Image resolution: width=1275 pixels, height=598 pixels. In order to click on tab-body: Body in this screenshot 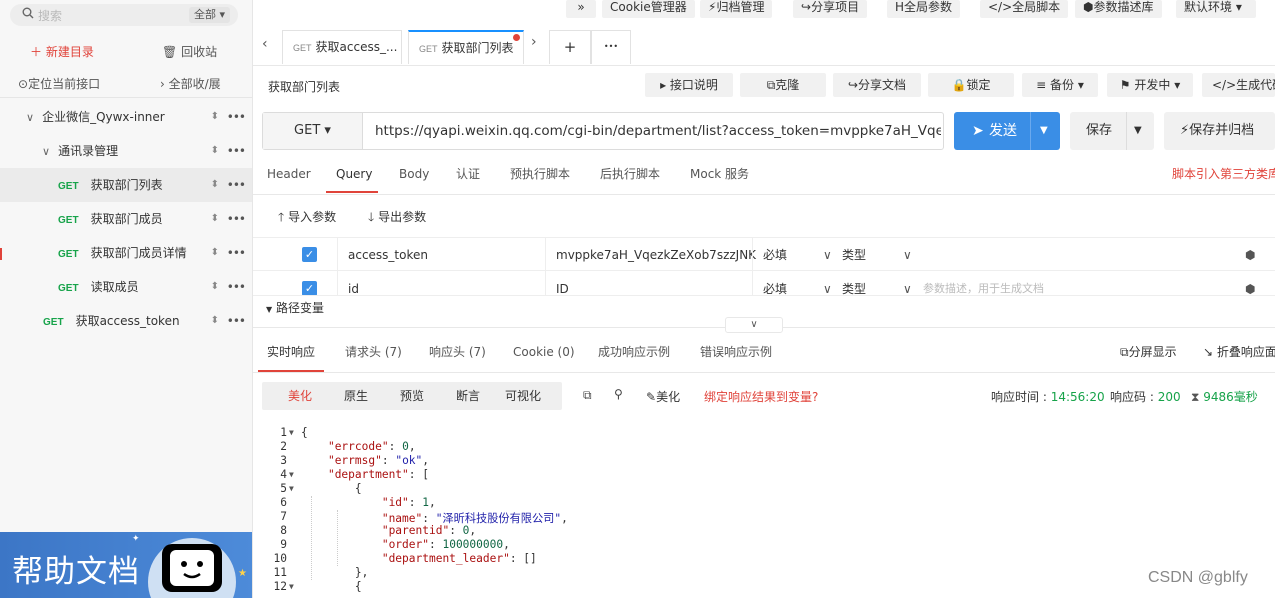, I will do `click(414, 174)`.